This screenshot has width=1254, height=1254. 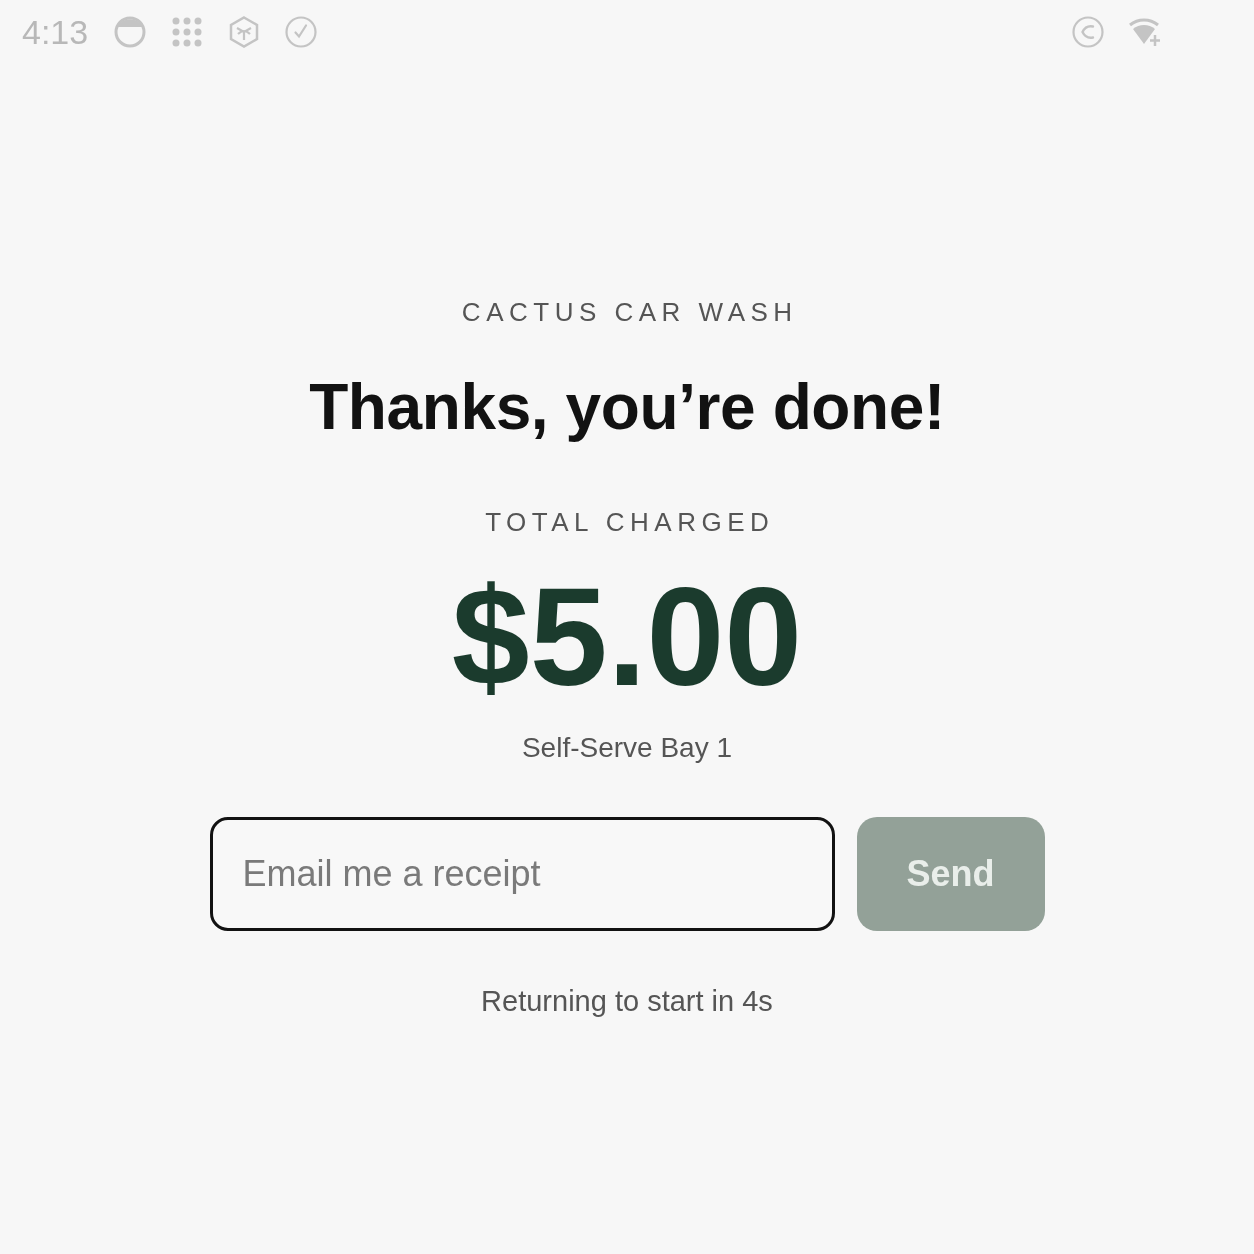 What do you see at coordinates (629, 312) in the screenshot?
I see `brand-name: CACTUS CAR WASH` at bounding box center [629, 312].